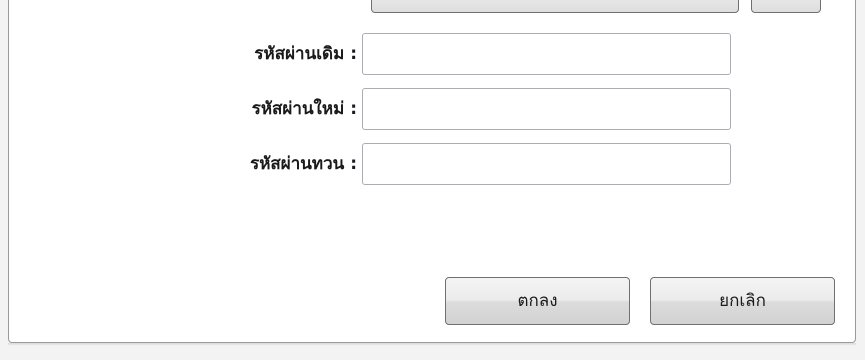 Image resolution: width=865 pixels, height=360 pixels. I want to click on old-password-input, so click(546, 54).